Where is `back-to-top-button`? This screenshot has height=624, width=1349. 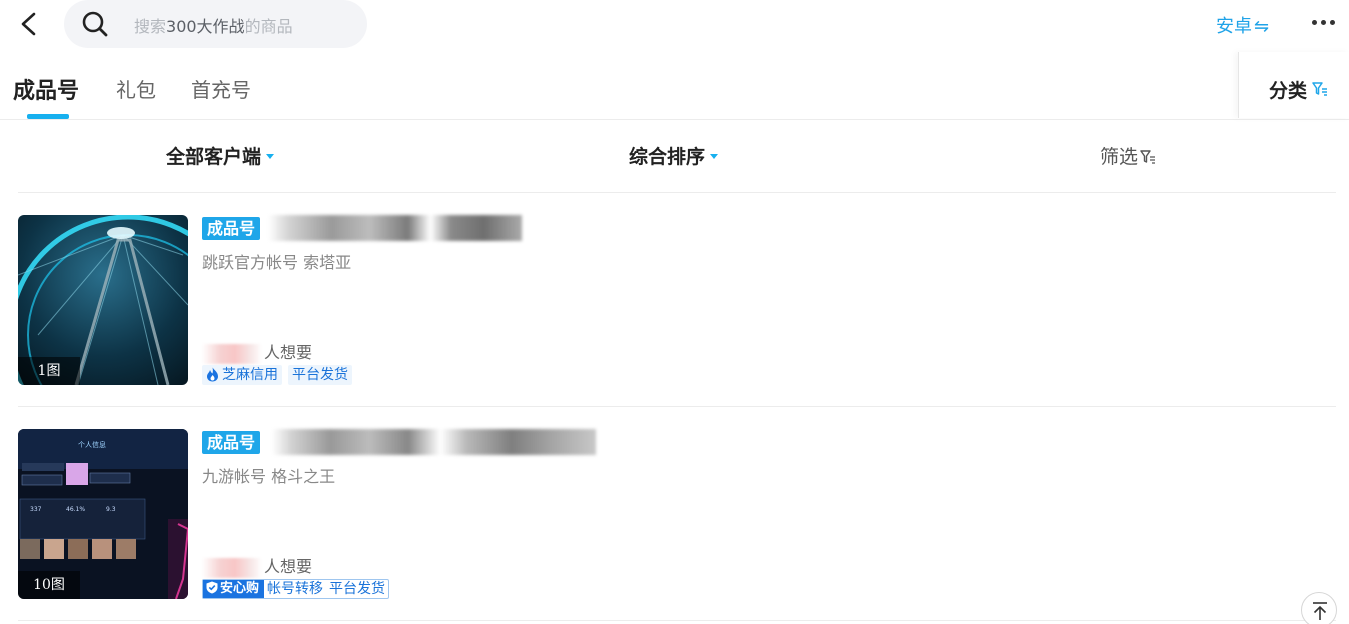
back-to-top-button is located at coordinates (1319, 608).